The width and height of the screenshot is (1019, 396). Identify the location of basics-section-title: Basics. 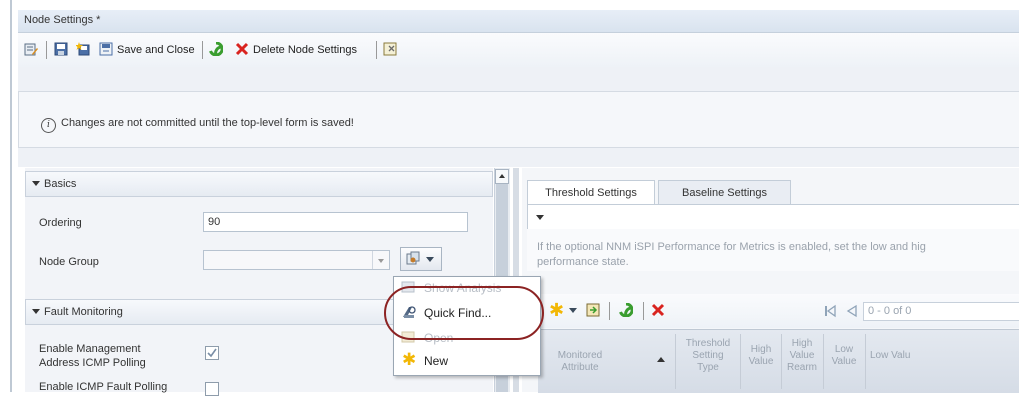
(60, 184).